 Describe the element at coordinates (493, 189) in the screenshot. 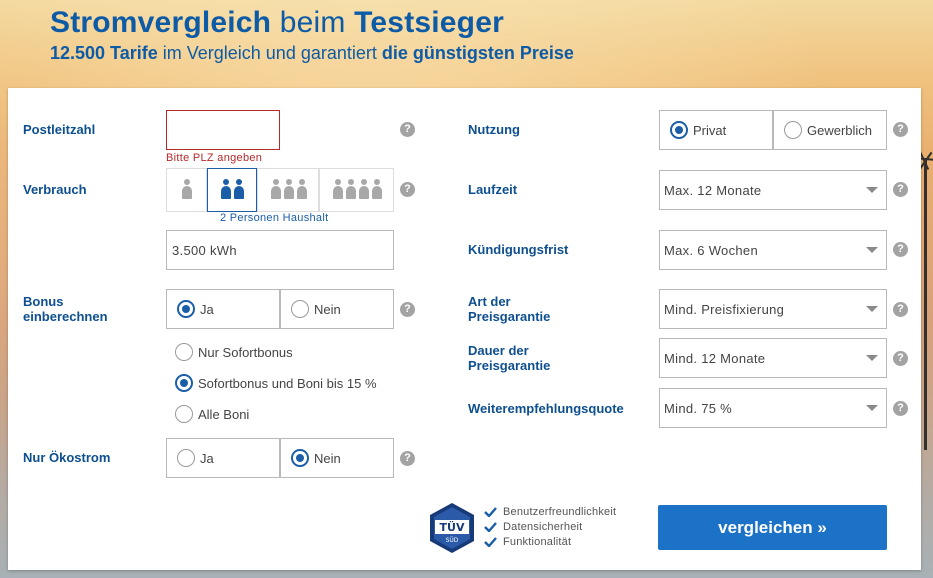

I see `laufzeit-label: Laufzeit` at that location.